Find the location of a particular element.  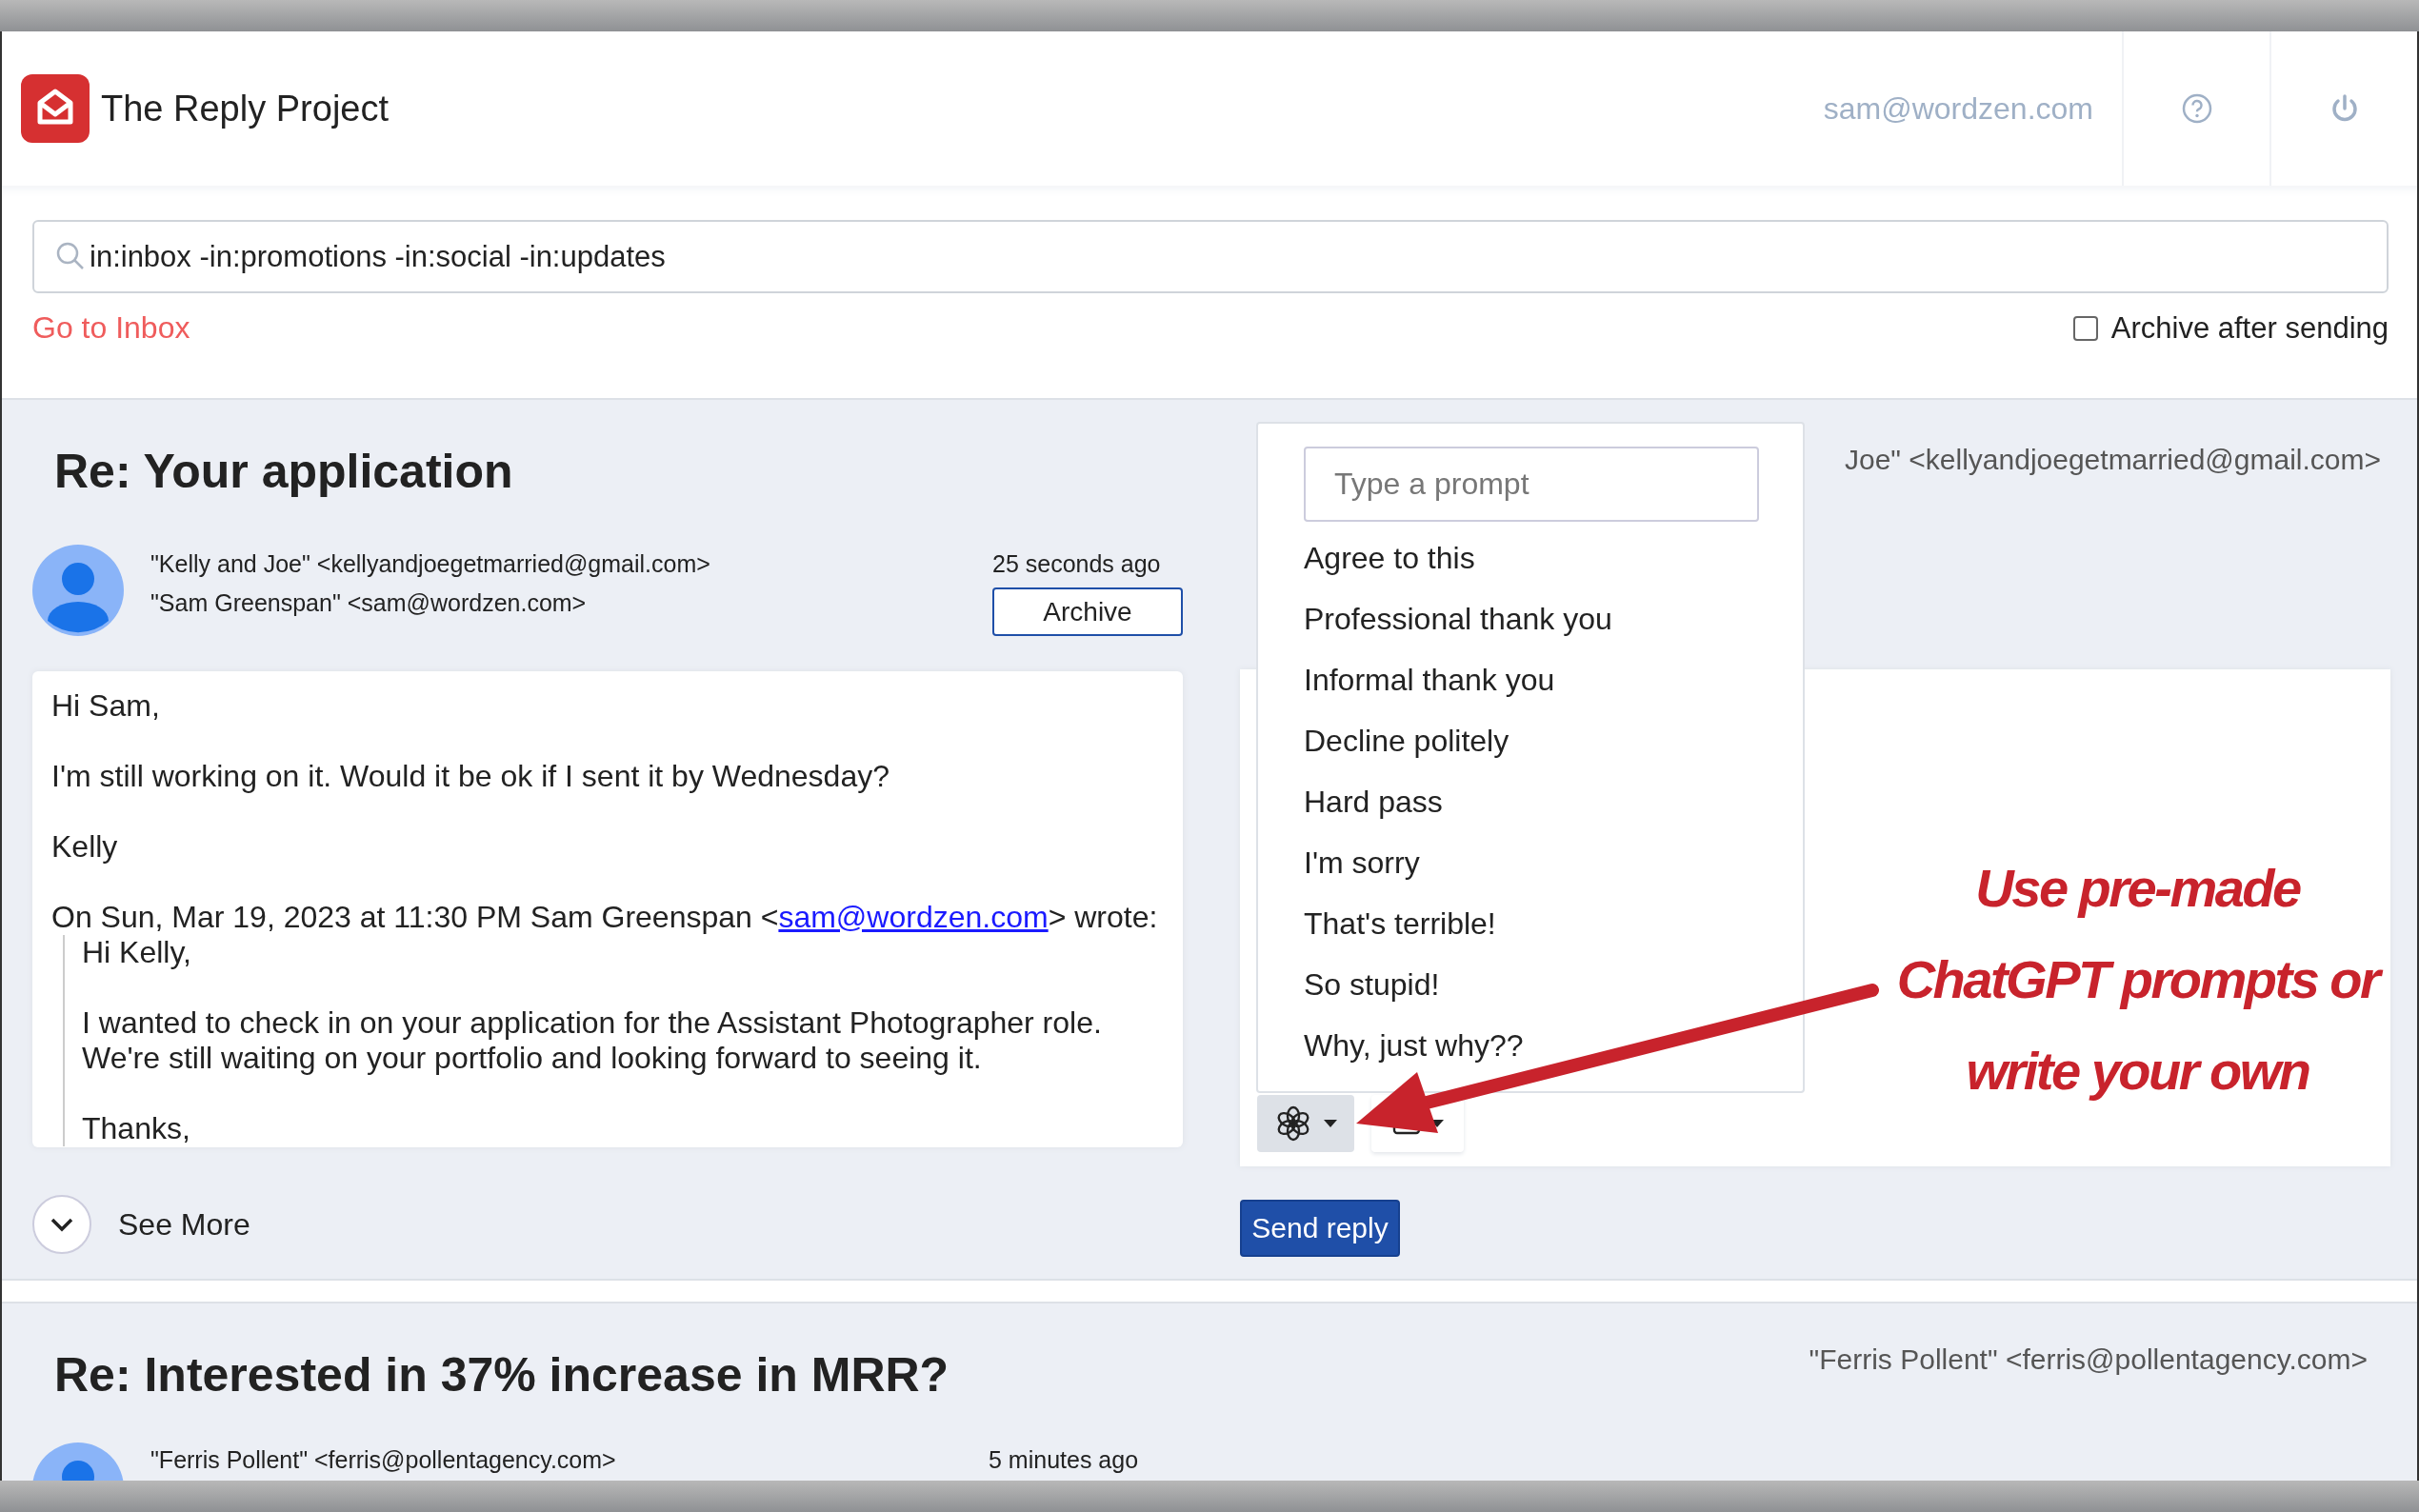

prompt-item: Why, just why?? is located at coordinates (1414, 1045).